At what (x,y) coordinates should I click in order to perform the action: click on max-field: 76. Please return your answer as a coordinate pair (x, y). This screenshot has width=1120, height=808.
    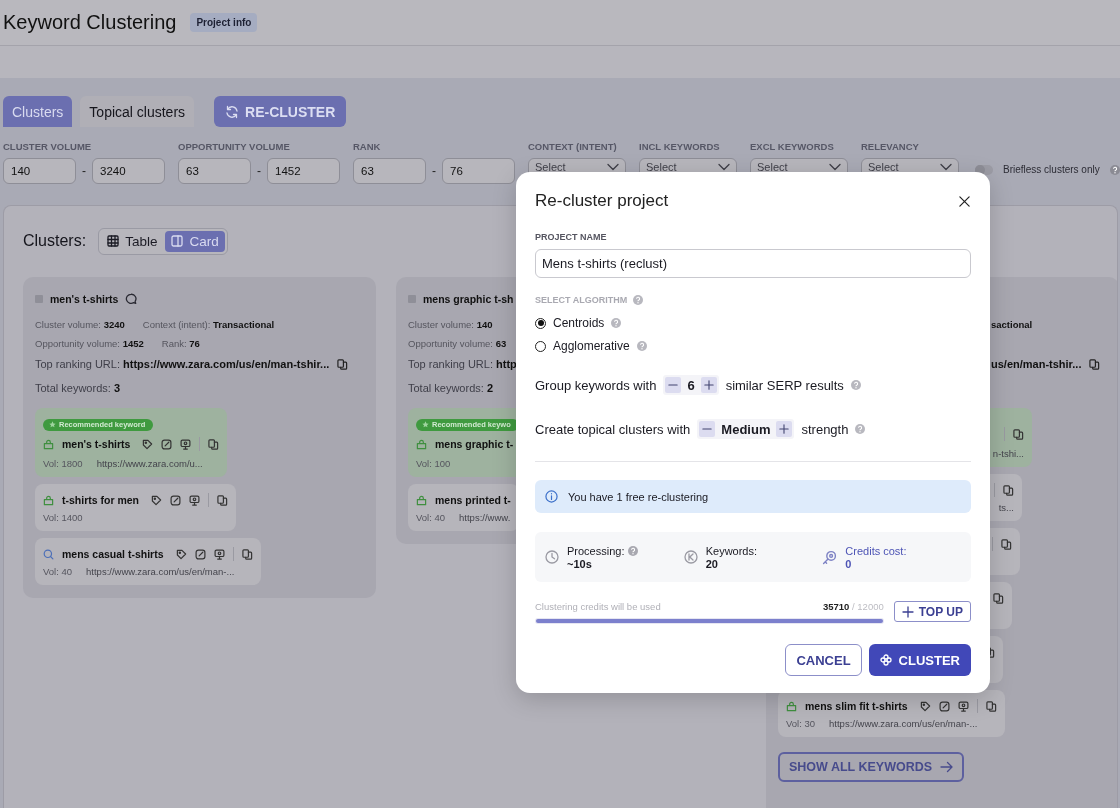
    Looking at the image, I should click on (478, 171).